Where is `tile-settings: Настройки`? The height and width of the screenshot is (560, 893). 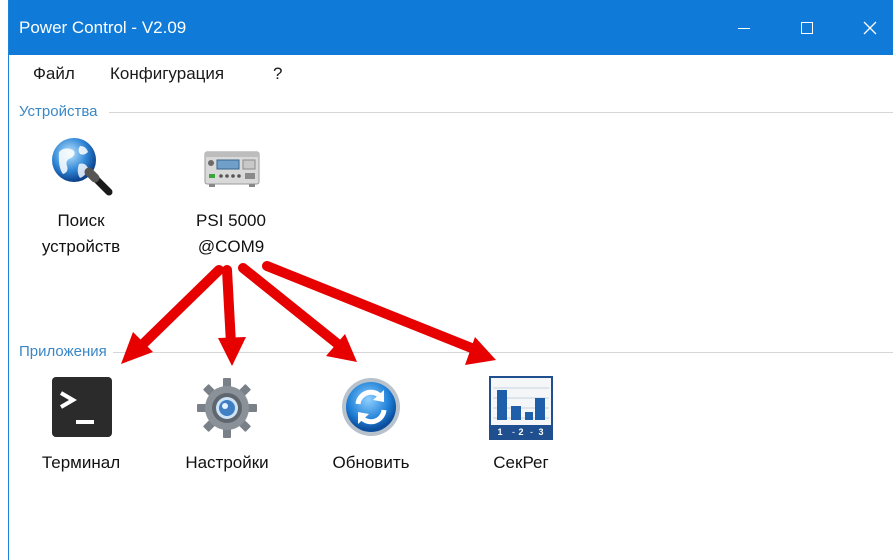 tile-settings: Настройки is located at coordinates (227, 424).